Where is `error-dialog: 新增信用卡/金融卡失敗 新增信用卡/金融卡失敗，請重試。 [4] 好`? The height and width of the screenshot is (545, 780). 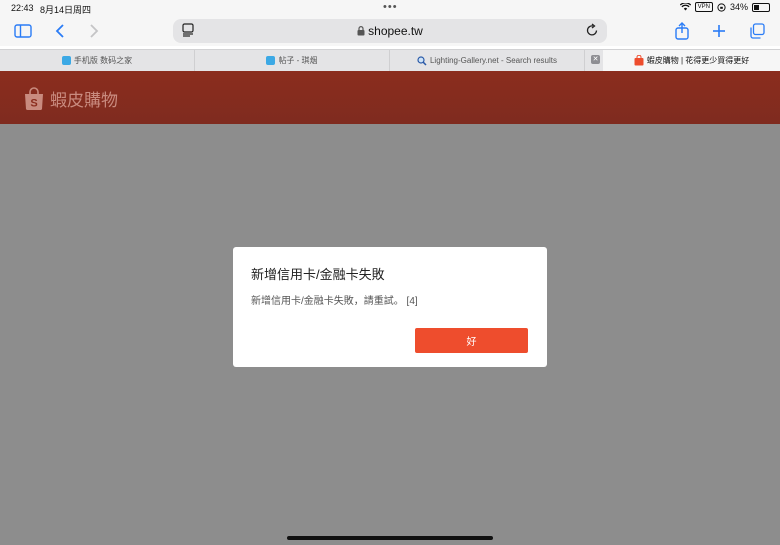
error-dialog: 新增信用卡/金融卡失敗 新增信用卡/金融卡失敗，請重試。 [4] 好 is located at coordinates (390, 307).